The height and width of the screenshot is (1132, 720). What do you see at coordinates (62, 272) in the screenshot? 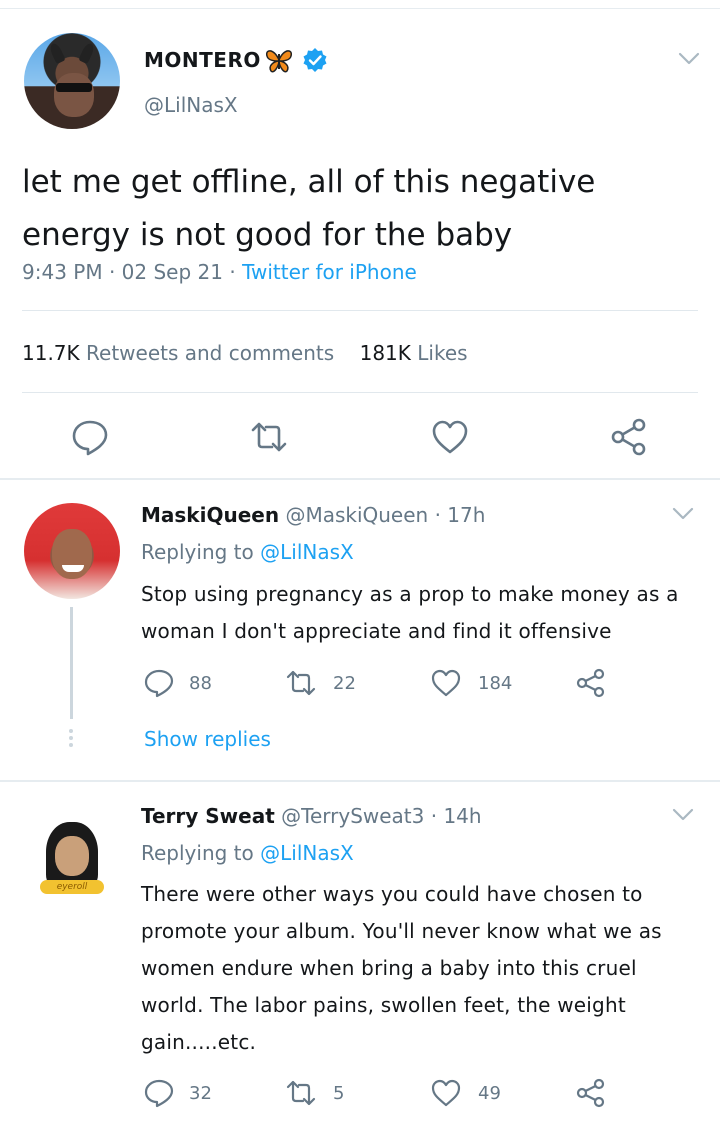
I see `tweet-time: 9:43 PM` at bounding box center [62, 272].